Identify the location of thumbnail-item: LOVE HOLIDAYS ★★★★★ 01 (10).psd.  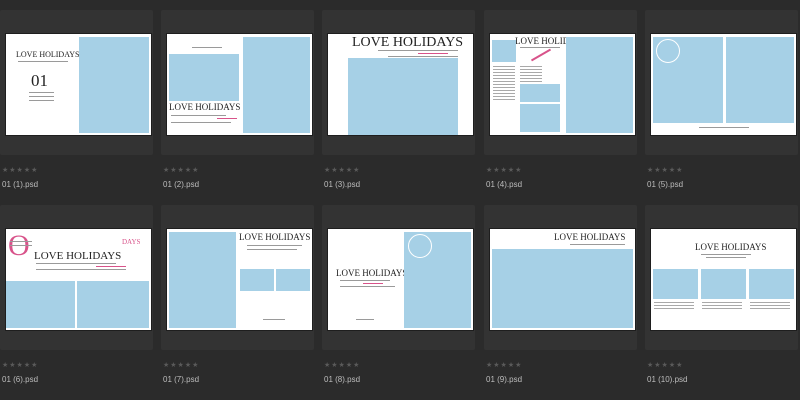
(721, 298).